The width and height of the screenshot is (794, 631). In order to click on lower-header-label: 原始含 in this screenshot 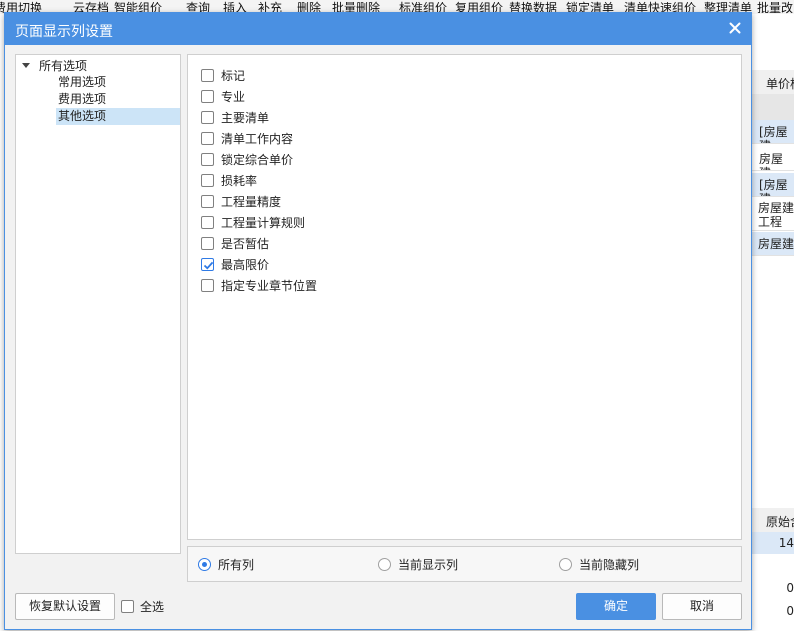, I will do `click(780, 522)`.